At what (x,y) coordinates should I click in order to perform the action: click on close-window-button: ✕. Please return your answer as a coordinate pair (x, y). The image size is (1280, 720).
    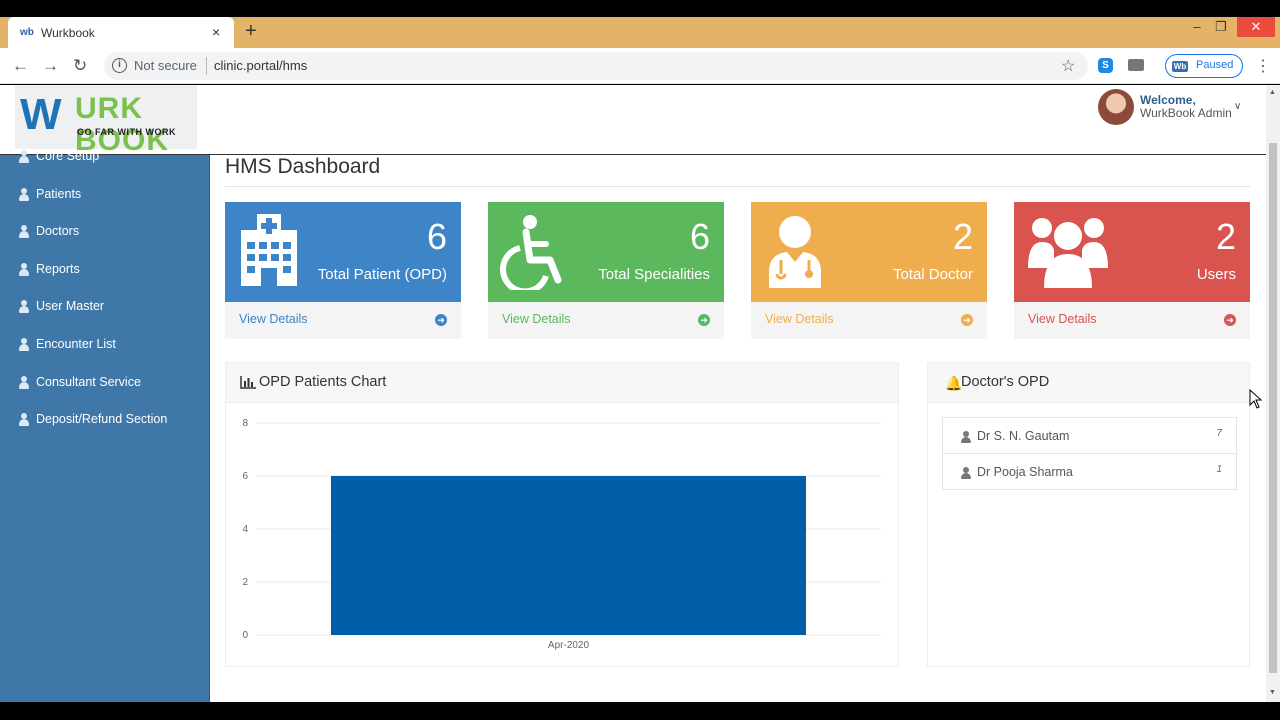
    Looking at the image, I should click on (1256, 27).